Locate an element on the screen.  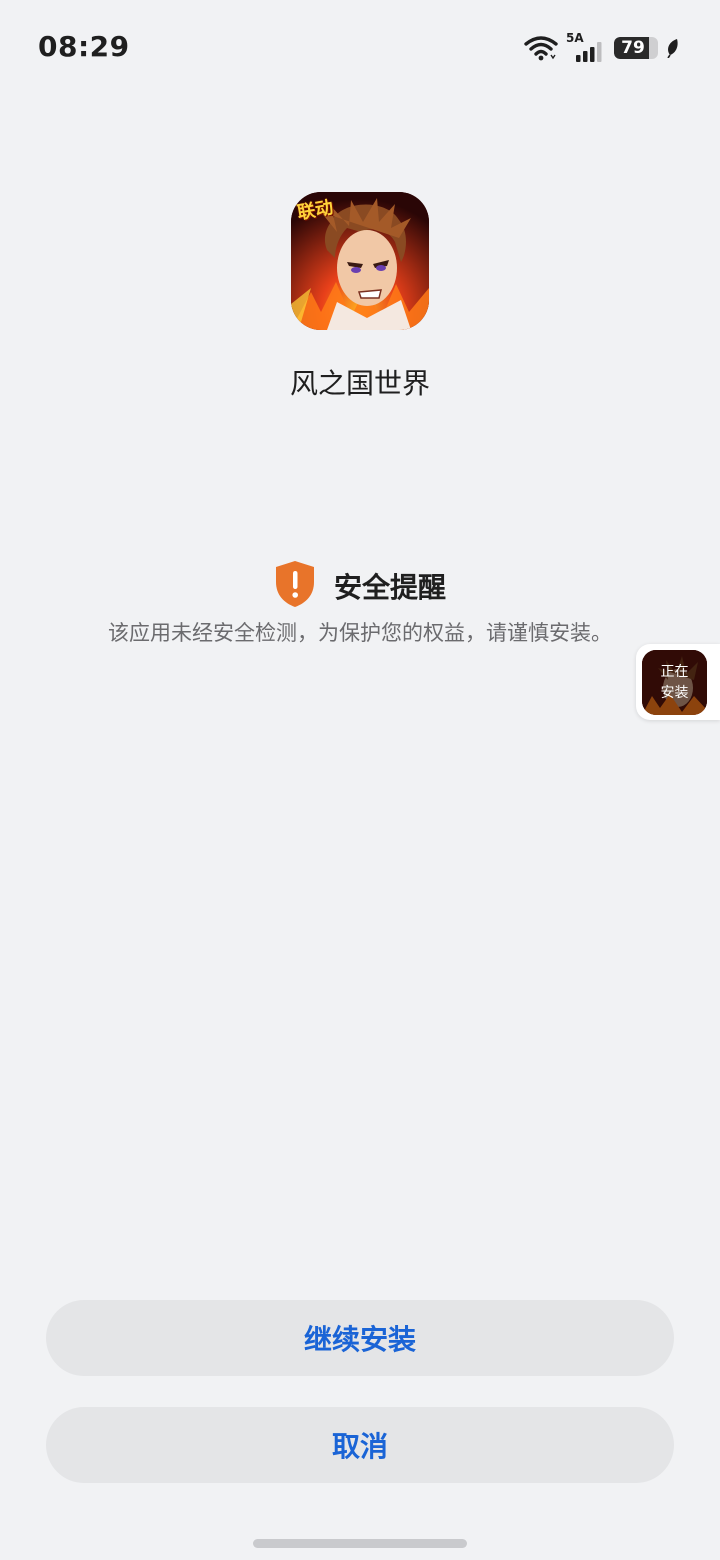
home-indicator is located at coordinates (360, 1543).